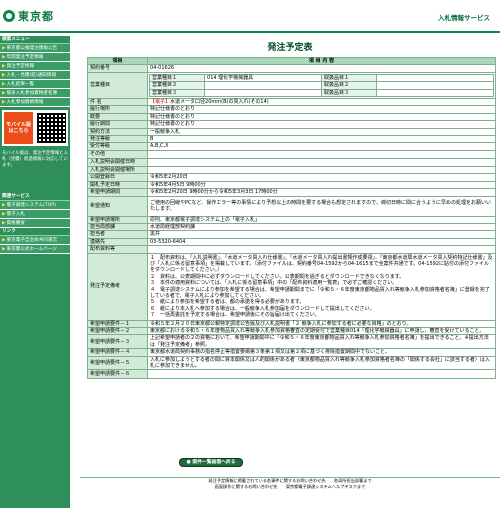 Image resolution: width=500 pixels, height=508 pixels. I want to click on table-row: 公開登録日 令和5年2月20日, so click(291, 177).